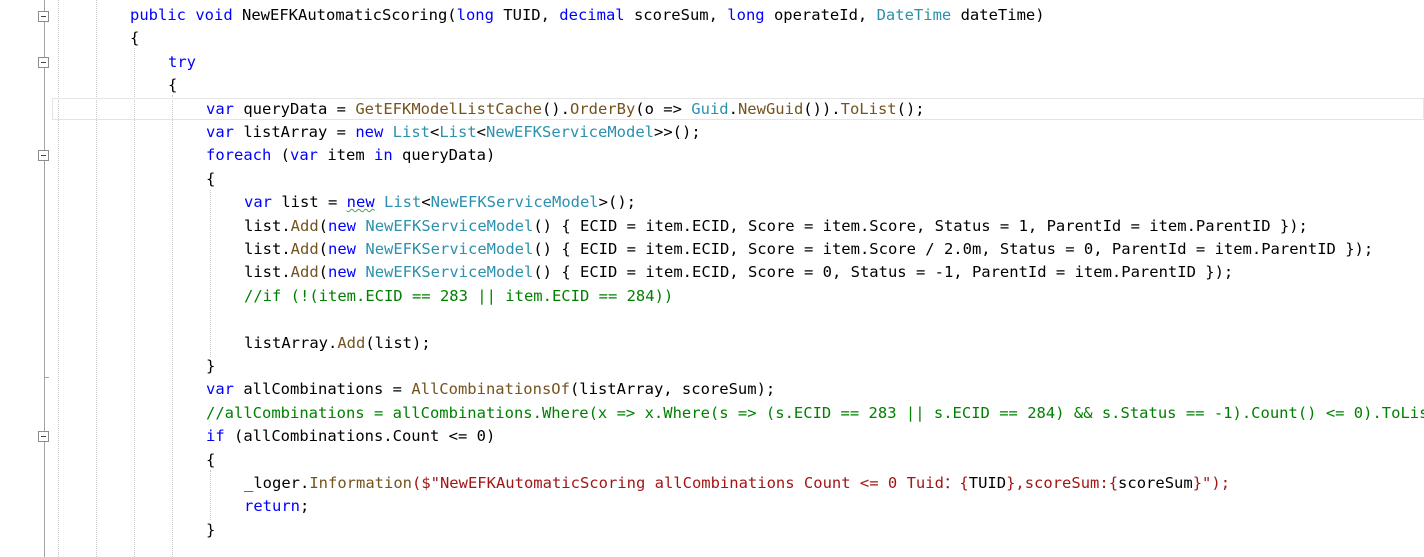 This screenshot has width=1424, height=557. What do you see at coordinates (602, 108) in the screenshot?
I see `code-token: OrderBy` at bounding box center [602, 108].